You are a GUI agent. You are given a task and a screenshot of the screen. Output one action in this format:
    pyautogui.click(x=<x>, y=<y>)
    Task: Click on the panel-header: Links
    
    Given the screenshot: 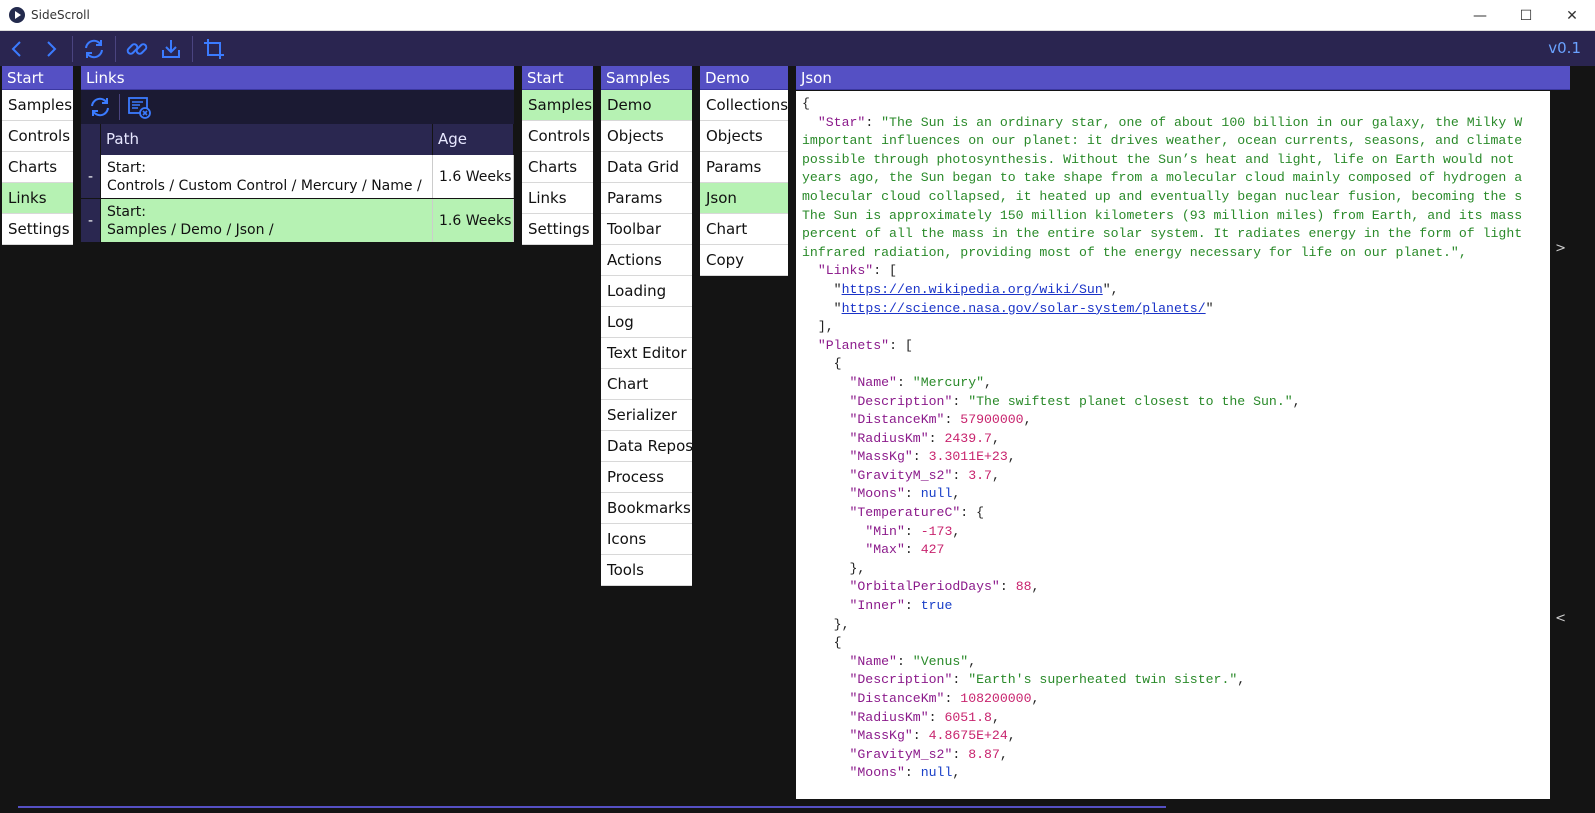 What is the action you would take?
    pyautogui.click(x=297, y=78)
    